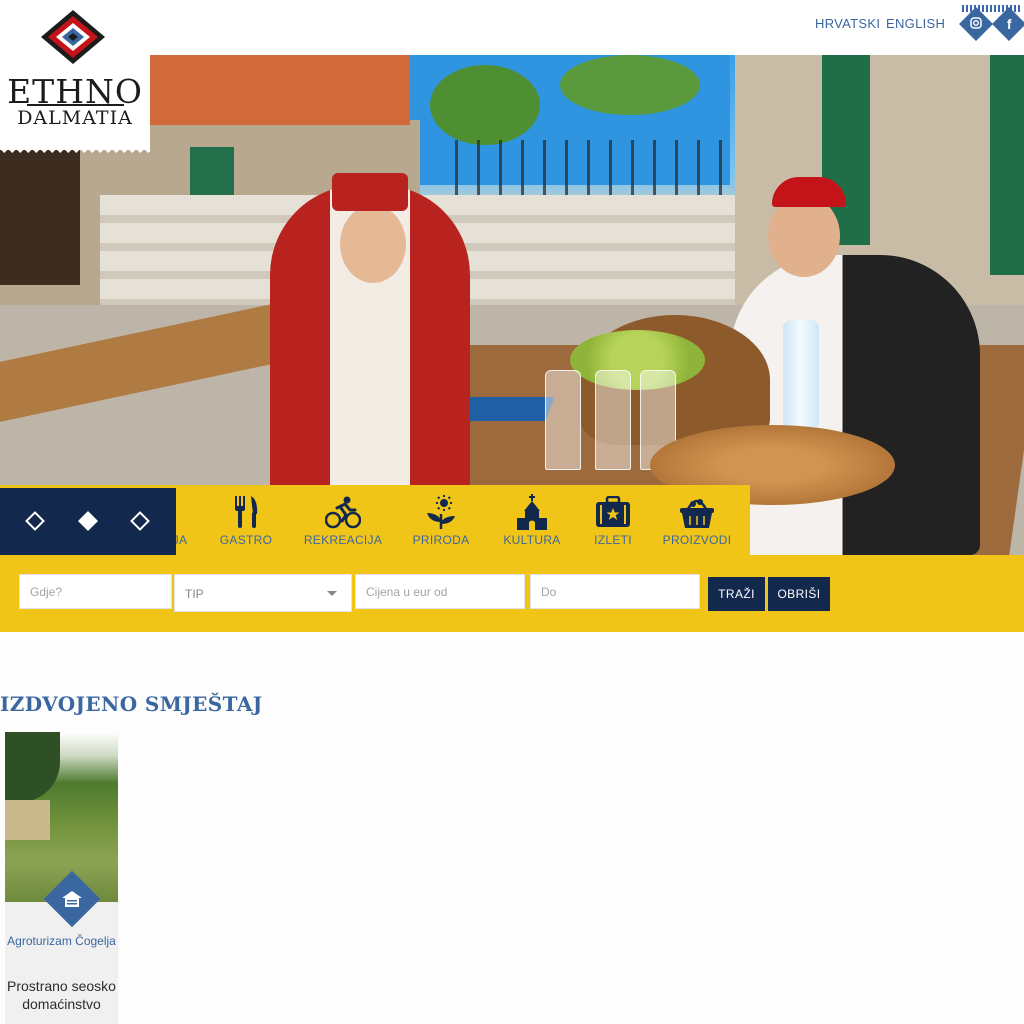 The width and height of the screenshot is (1024, 1024). Describe the element at coordinates (194, 594) in the screenshot. I see `type-select-value: TIP` at that location.